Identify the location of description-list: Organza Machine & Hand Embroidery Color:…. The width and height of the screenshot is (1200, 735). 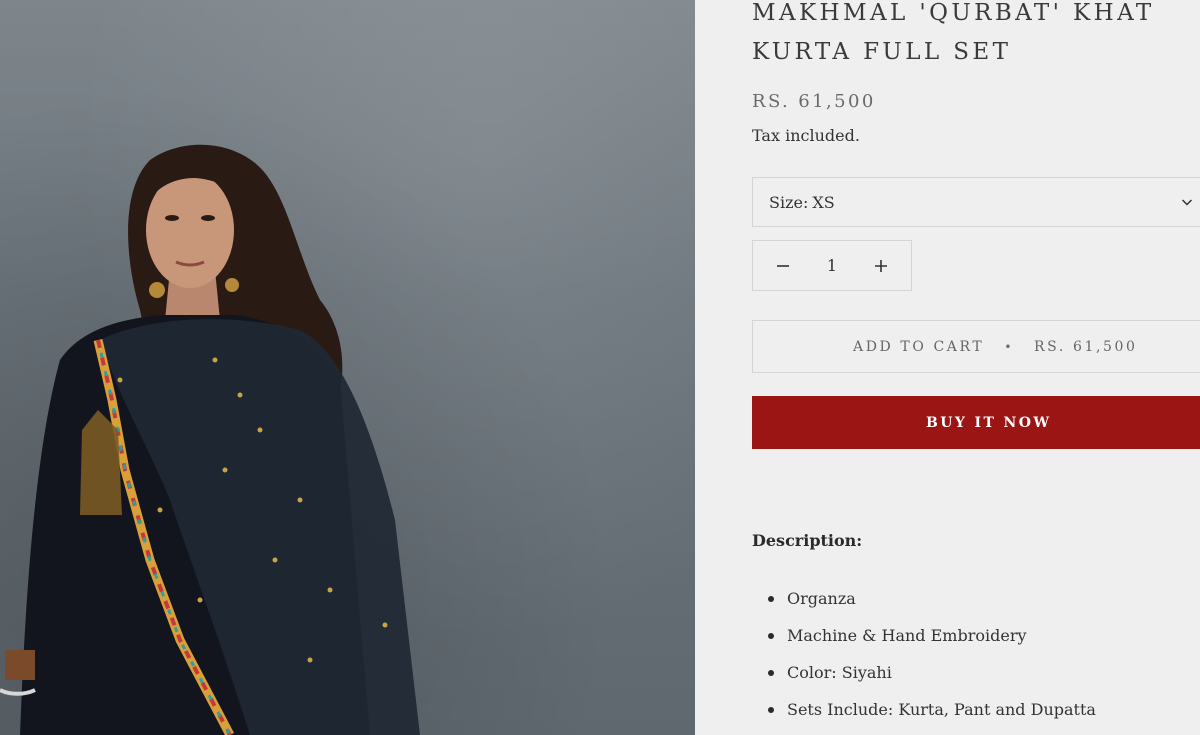
(972, 655).